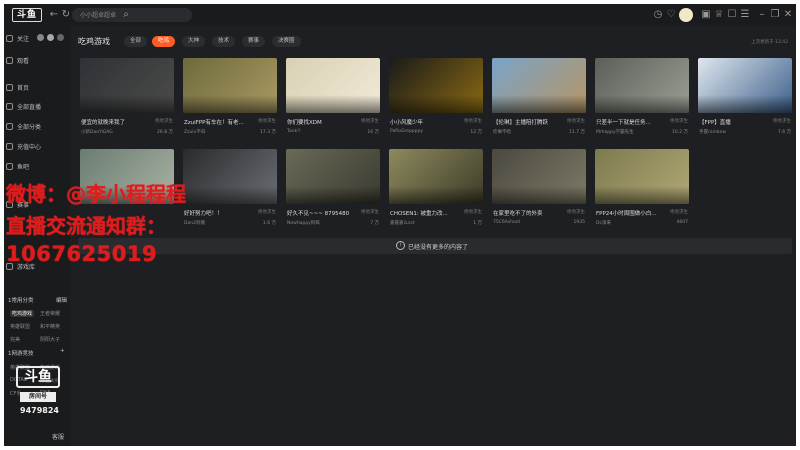 The height and width of the screenshot is (450, 800). Describe the element at coordinates (658, 15) in the screenshot. I see `clock-icon: ◷` at that location.